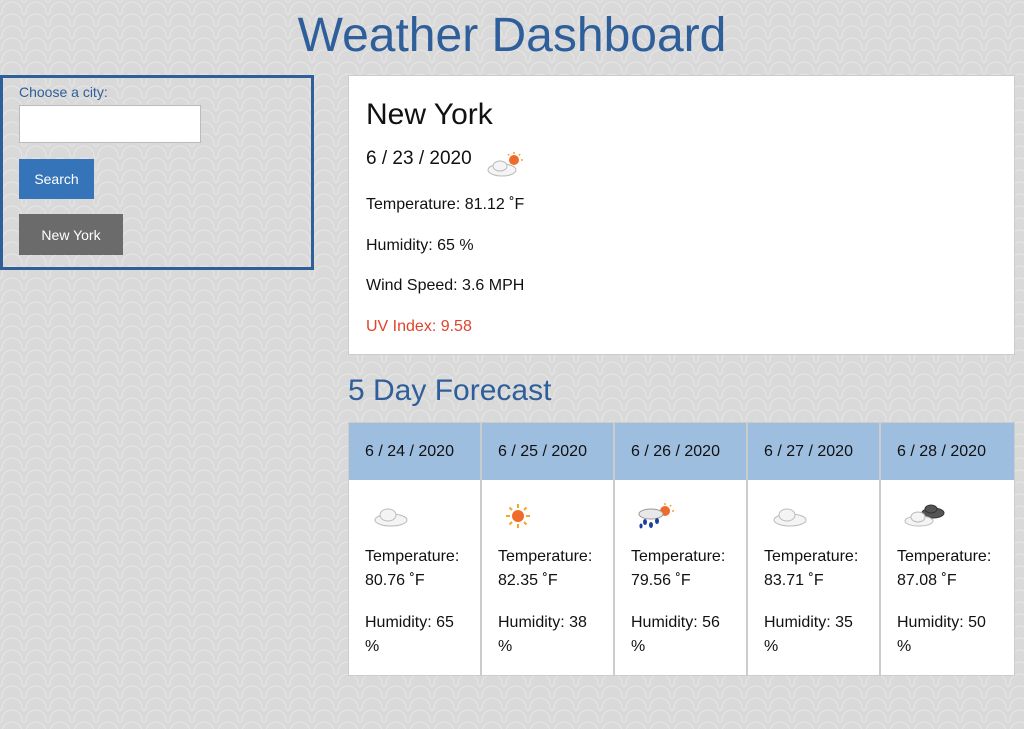 The image size is (1024, 729). I want to click on forecast-date: 6 / 28 / 2020, so click(947, 451).